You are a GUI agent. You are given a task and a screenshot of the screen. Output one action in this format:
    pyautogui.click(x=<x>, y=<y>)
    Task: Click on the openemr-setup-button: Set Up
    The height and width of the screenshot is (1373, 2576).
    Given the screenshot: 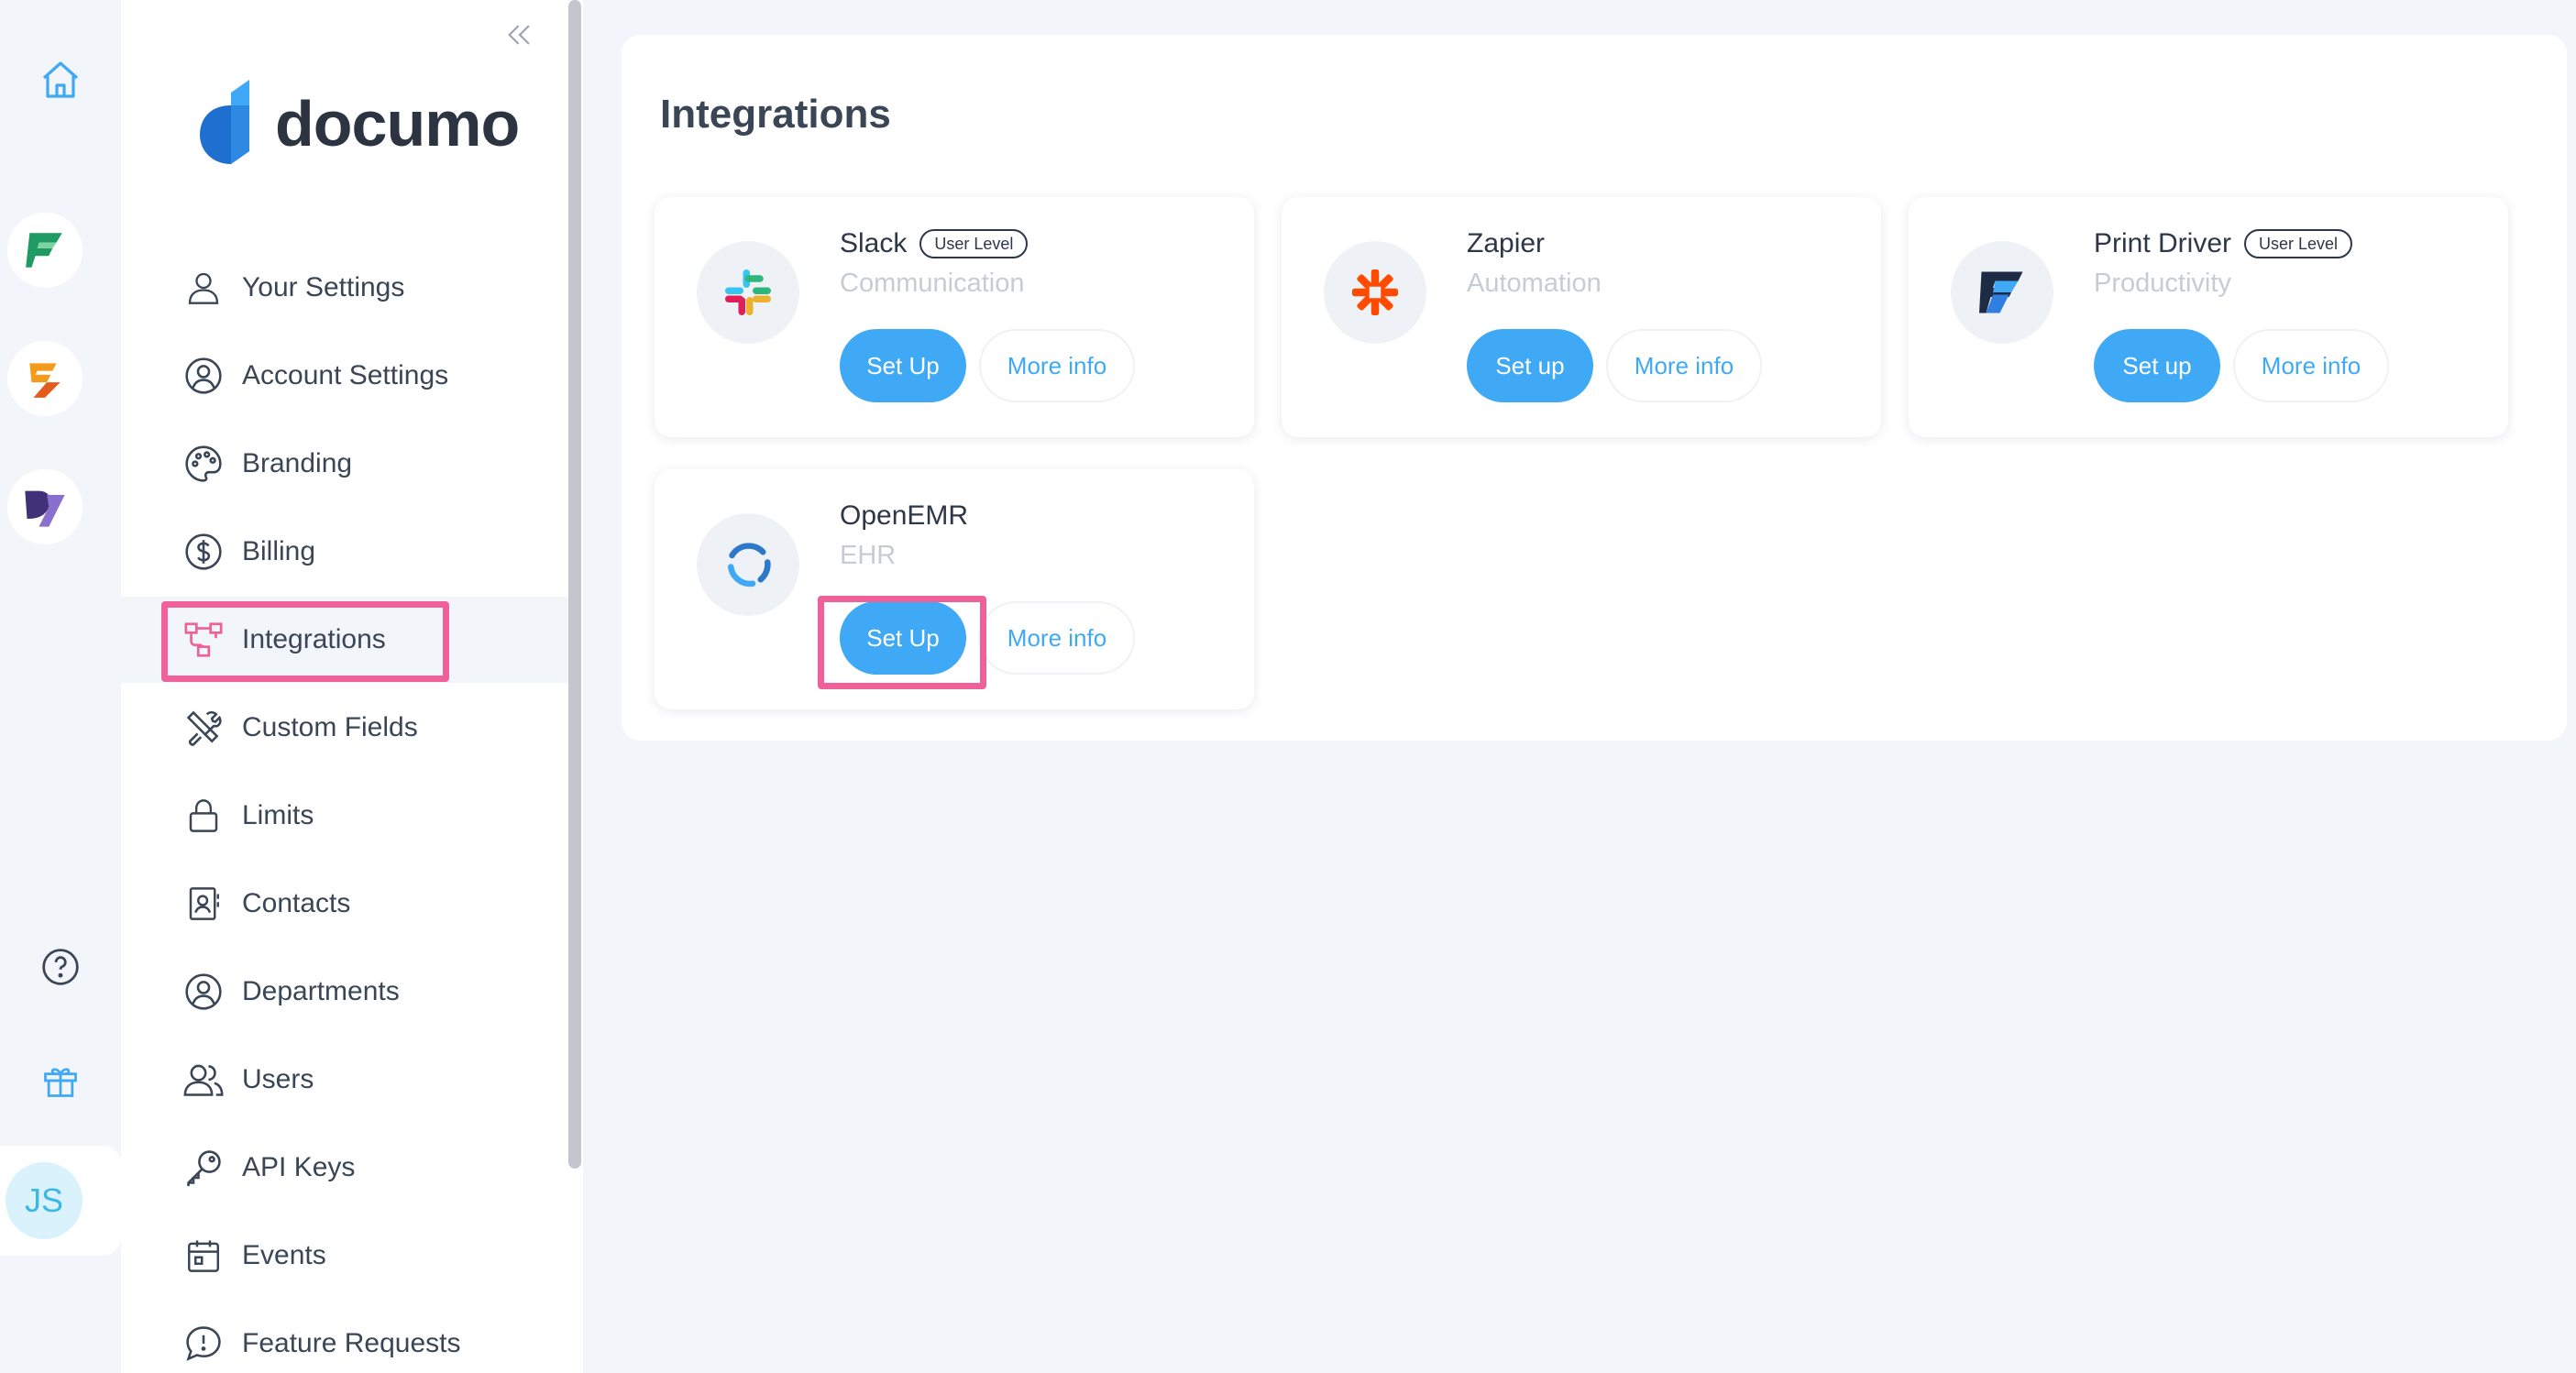 What is the action you would take?
    pyautogui.click(x=903, y=638)
    